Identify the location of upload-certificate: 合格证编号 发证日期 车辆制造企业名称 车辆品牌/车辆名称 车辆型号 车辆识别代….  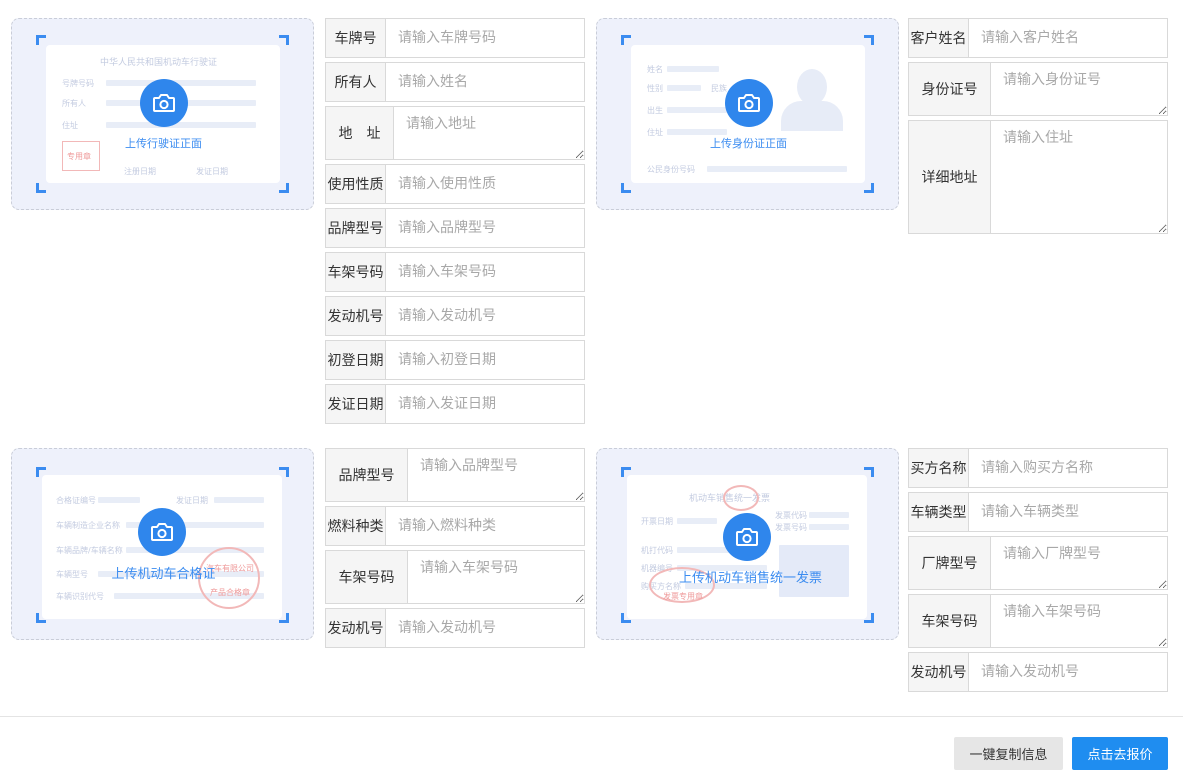
(162, 544).